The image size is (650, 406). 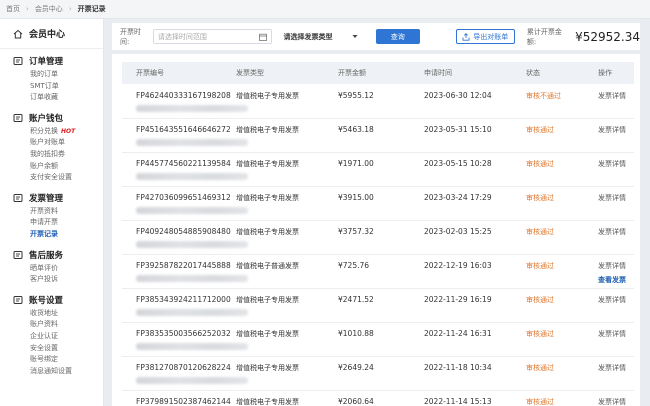 What do you see at coordinates (438, 73) in the screenshot?
I see `col-apply-time: 申请时间` at bounding box center [438, 73].